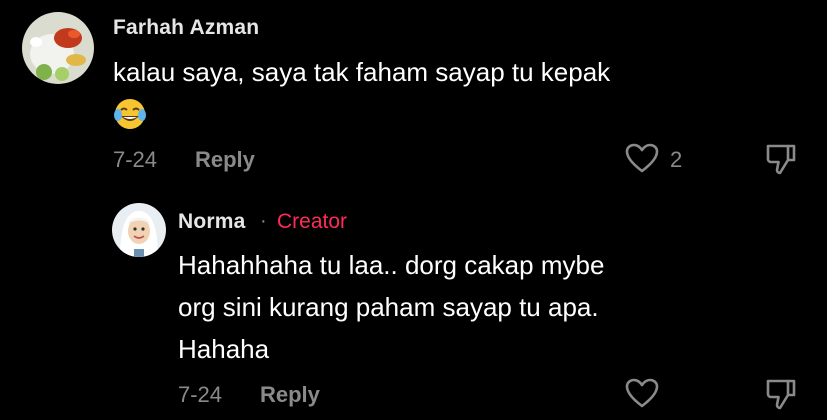 This screenshot has height=420, width=827. Describe the element at coordinates (312, 221) in the screenshot. I see `creator-badge: Creator` at that location.